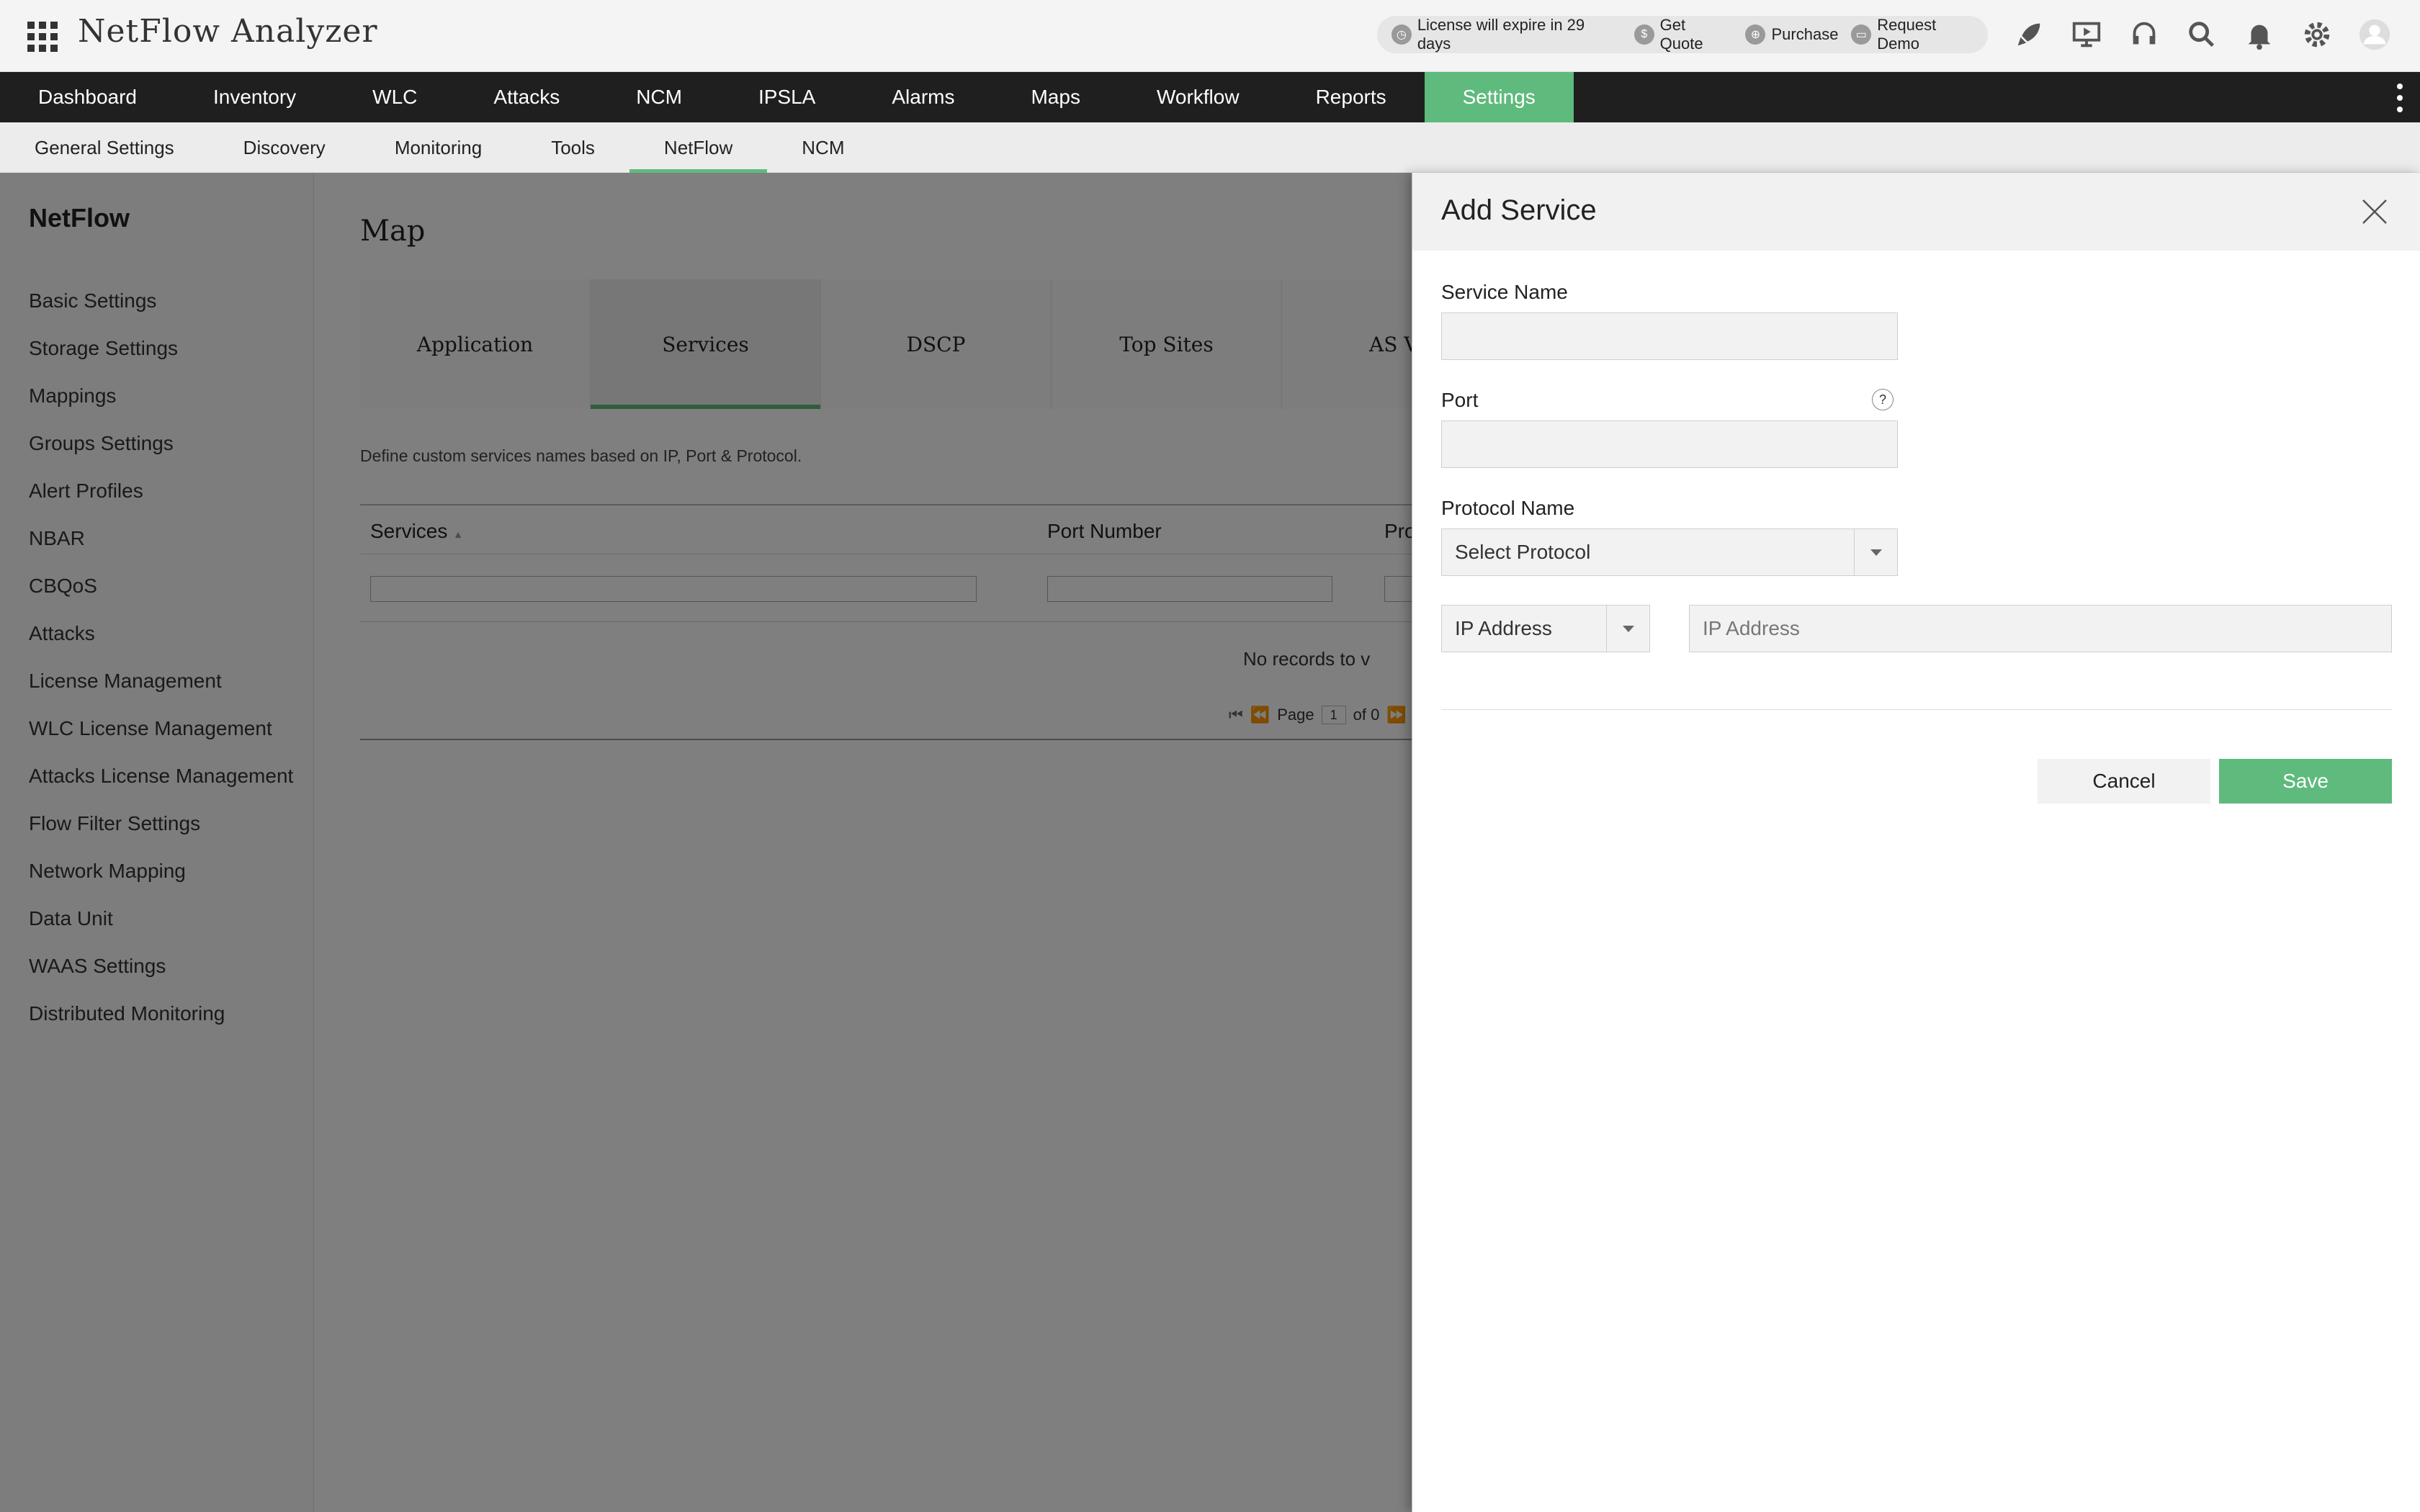 The height and width of the screenshot is (1512, 2420). Describe the element at coordinates (1669, 444) in the screenshot. I see `port-input` at that location.